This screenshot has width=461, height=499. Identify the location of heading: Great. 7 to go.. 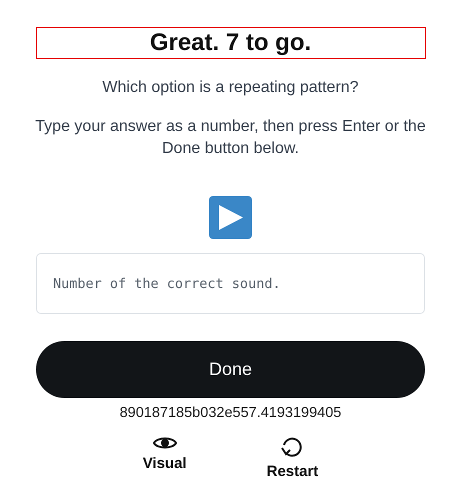
(231, 43).